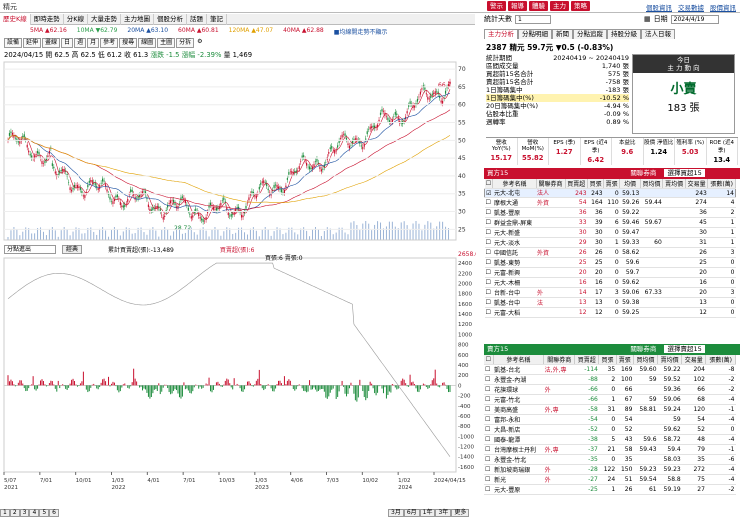  Describe the element at coordinates (54, 513) in the screenshot. I see `page-tab-6: 6` at that location.